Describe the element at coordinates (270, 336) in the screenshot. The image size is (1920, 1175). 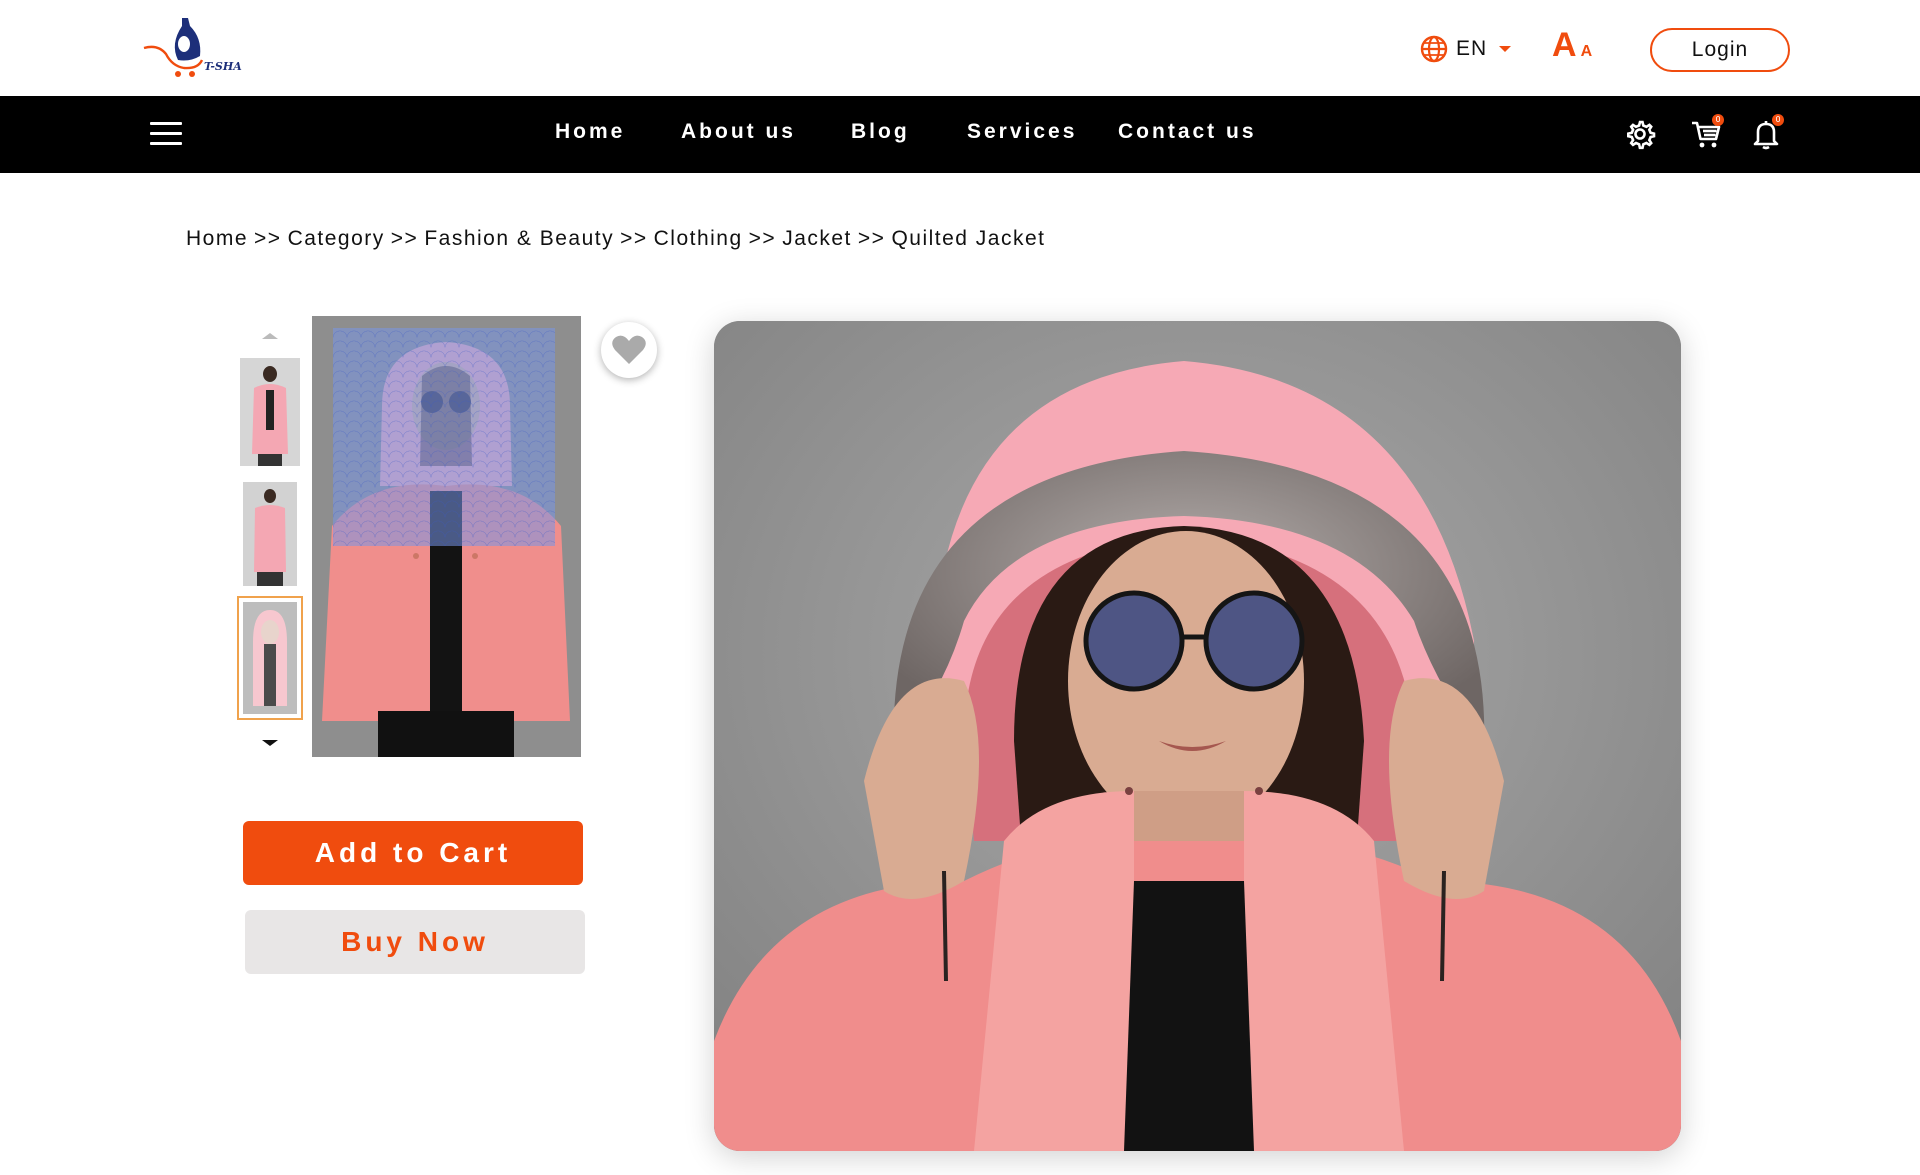
I see `thumbnail-scroll-up-icon` at that location.